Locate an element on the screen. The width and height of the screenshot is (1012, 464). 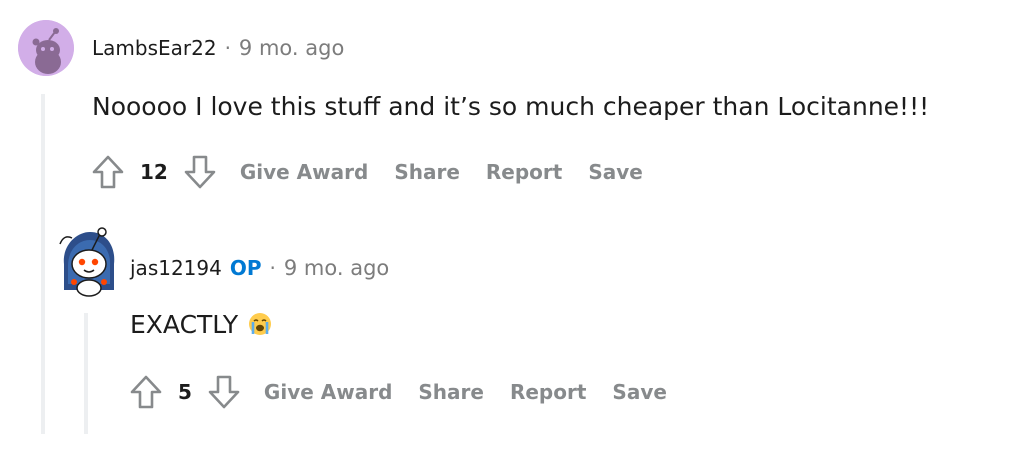
thread-line-inner is located at coordinates (86, 373).